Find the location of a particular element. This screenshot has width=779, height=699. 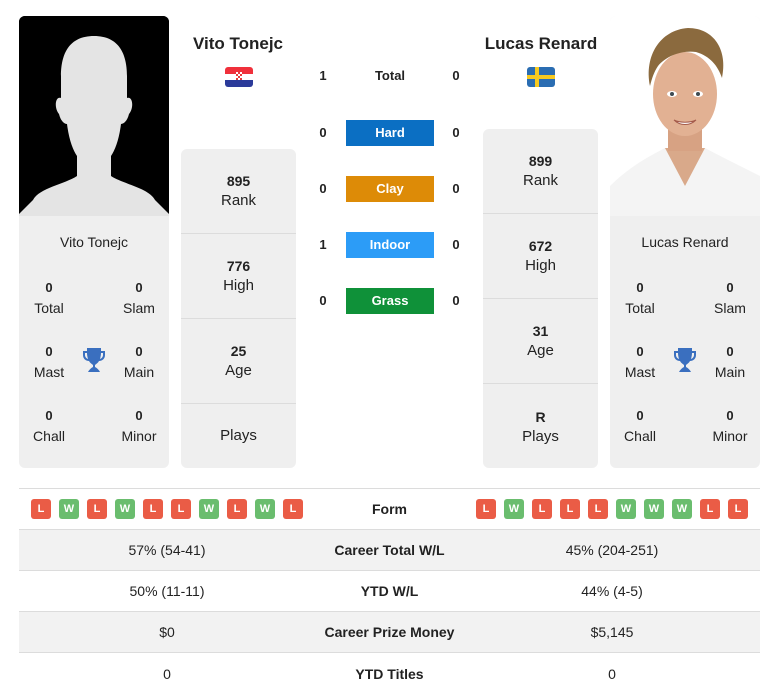

career-total-wl-label: Career Total W/L is located at coordinates (389, 550).